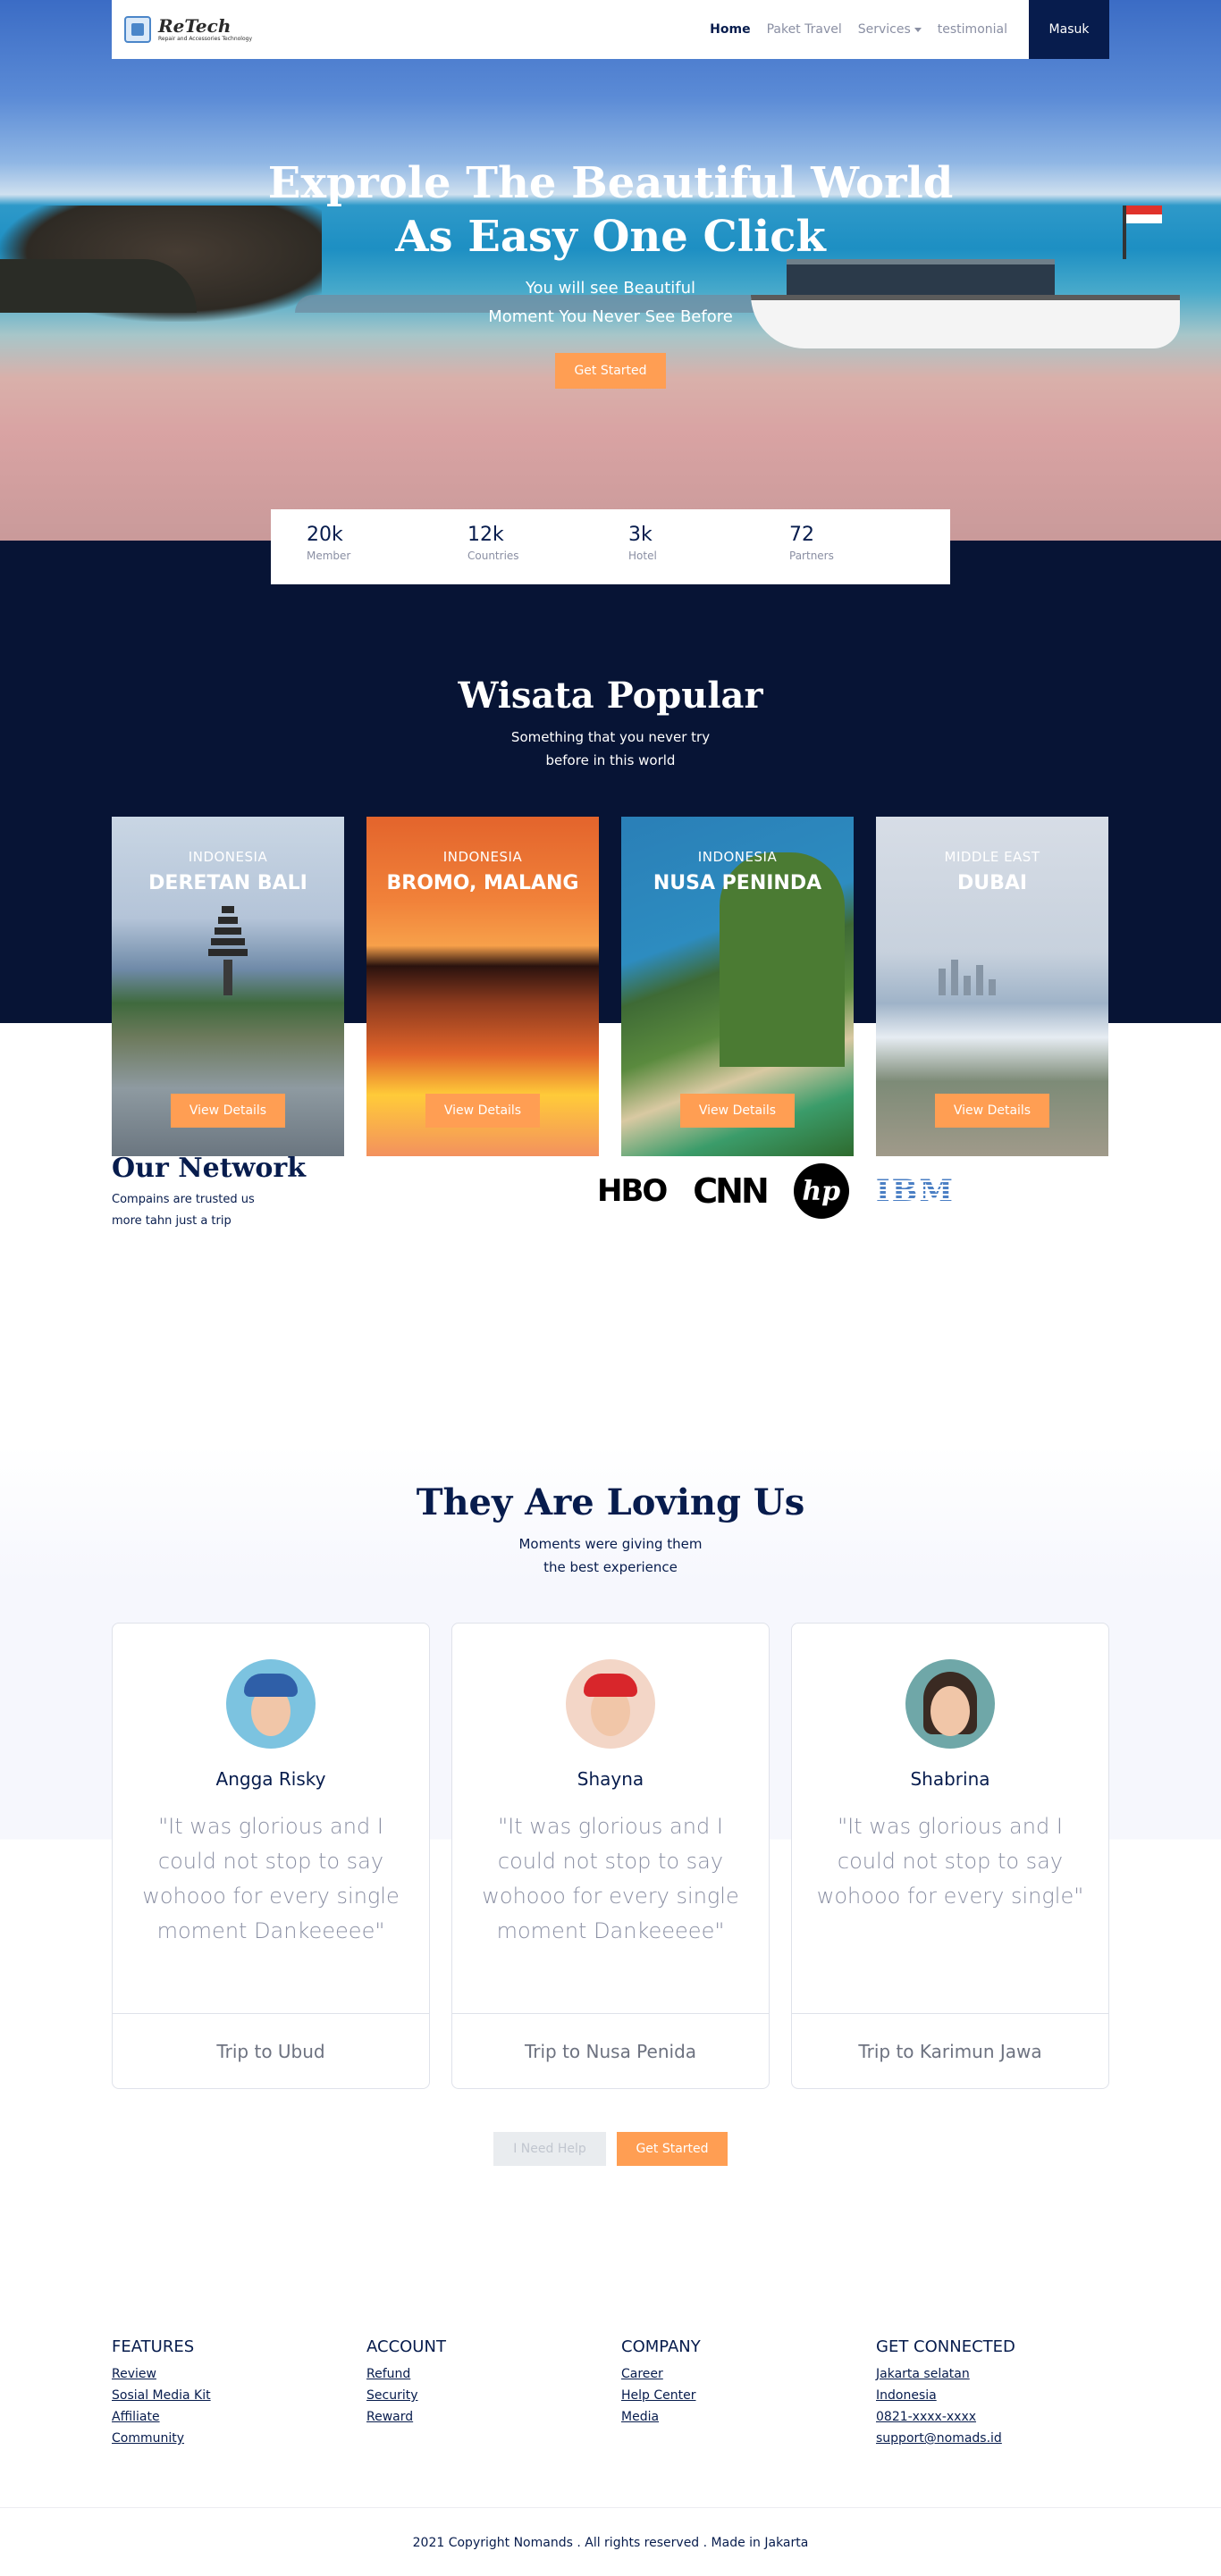  I want to click on nav-services-label: Services, so click(884, 30).